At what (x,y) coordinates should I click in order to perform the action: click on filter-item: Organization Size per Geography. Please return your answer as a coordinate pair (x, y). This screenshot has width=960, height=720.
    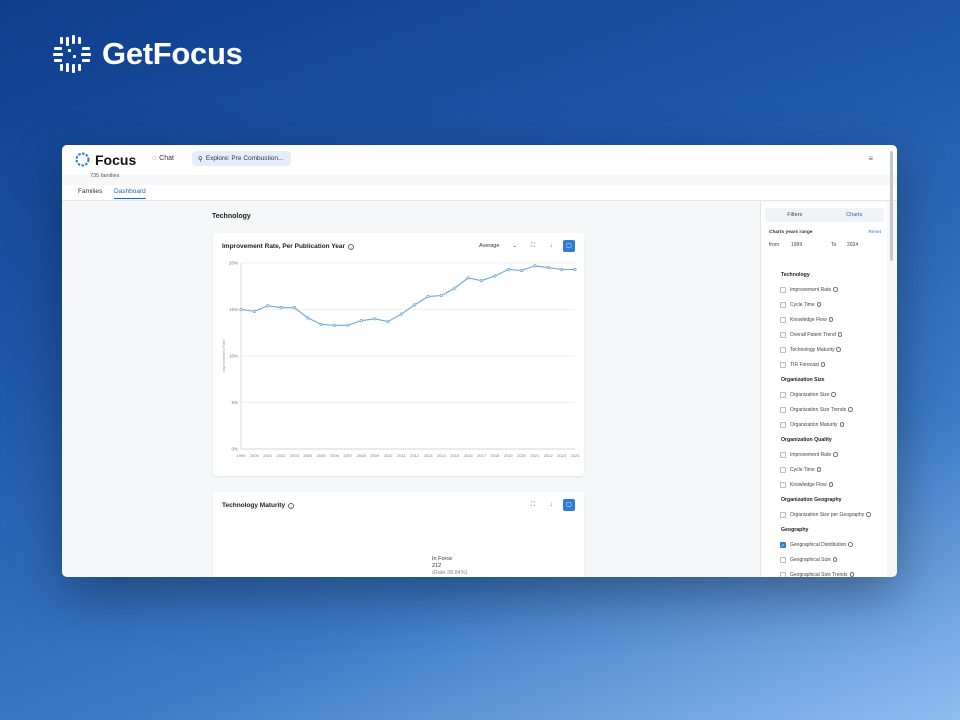
    Looking at the image, I should click on (827, 515).